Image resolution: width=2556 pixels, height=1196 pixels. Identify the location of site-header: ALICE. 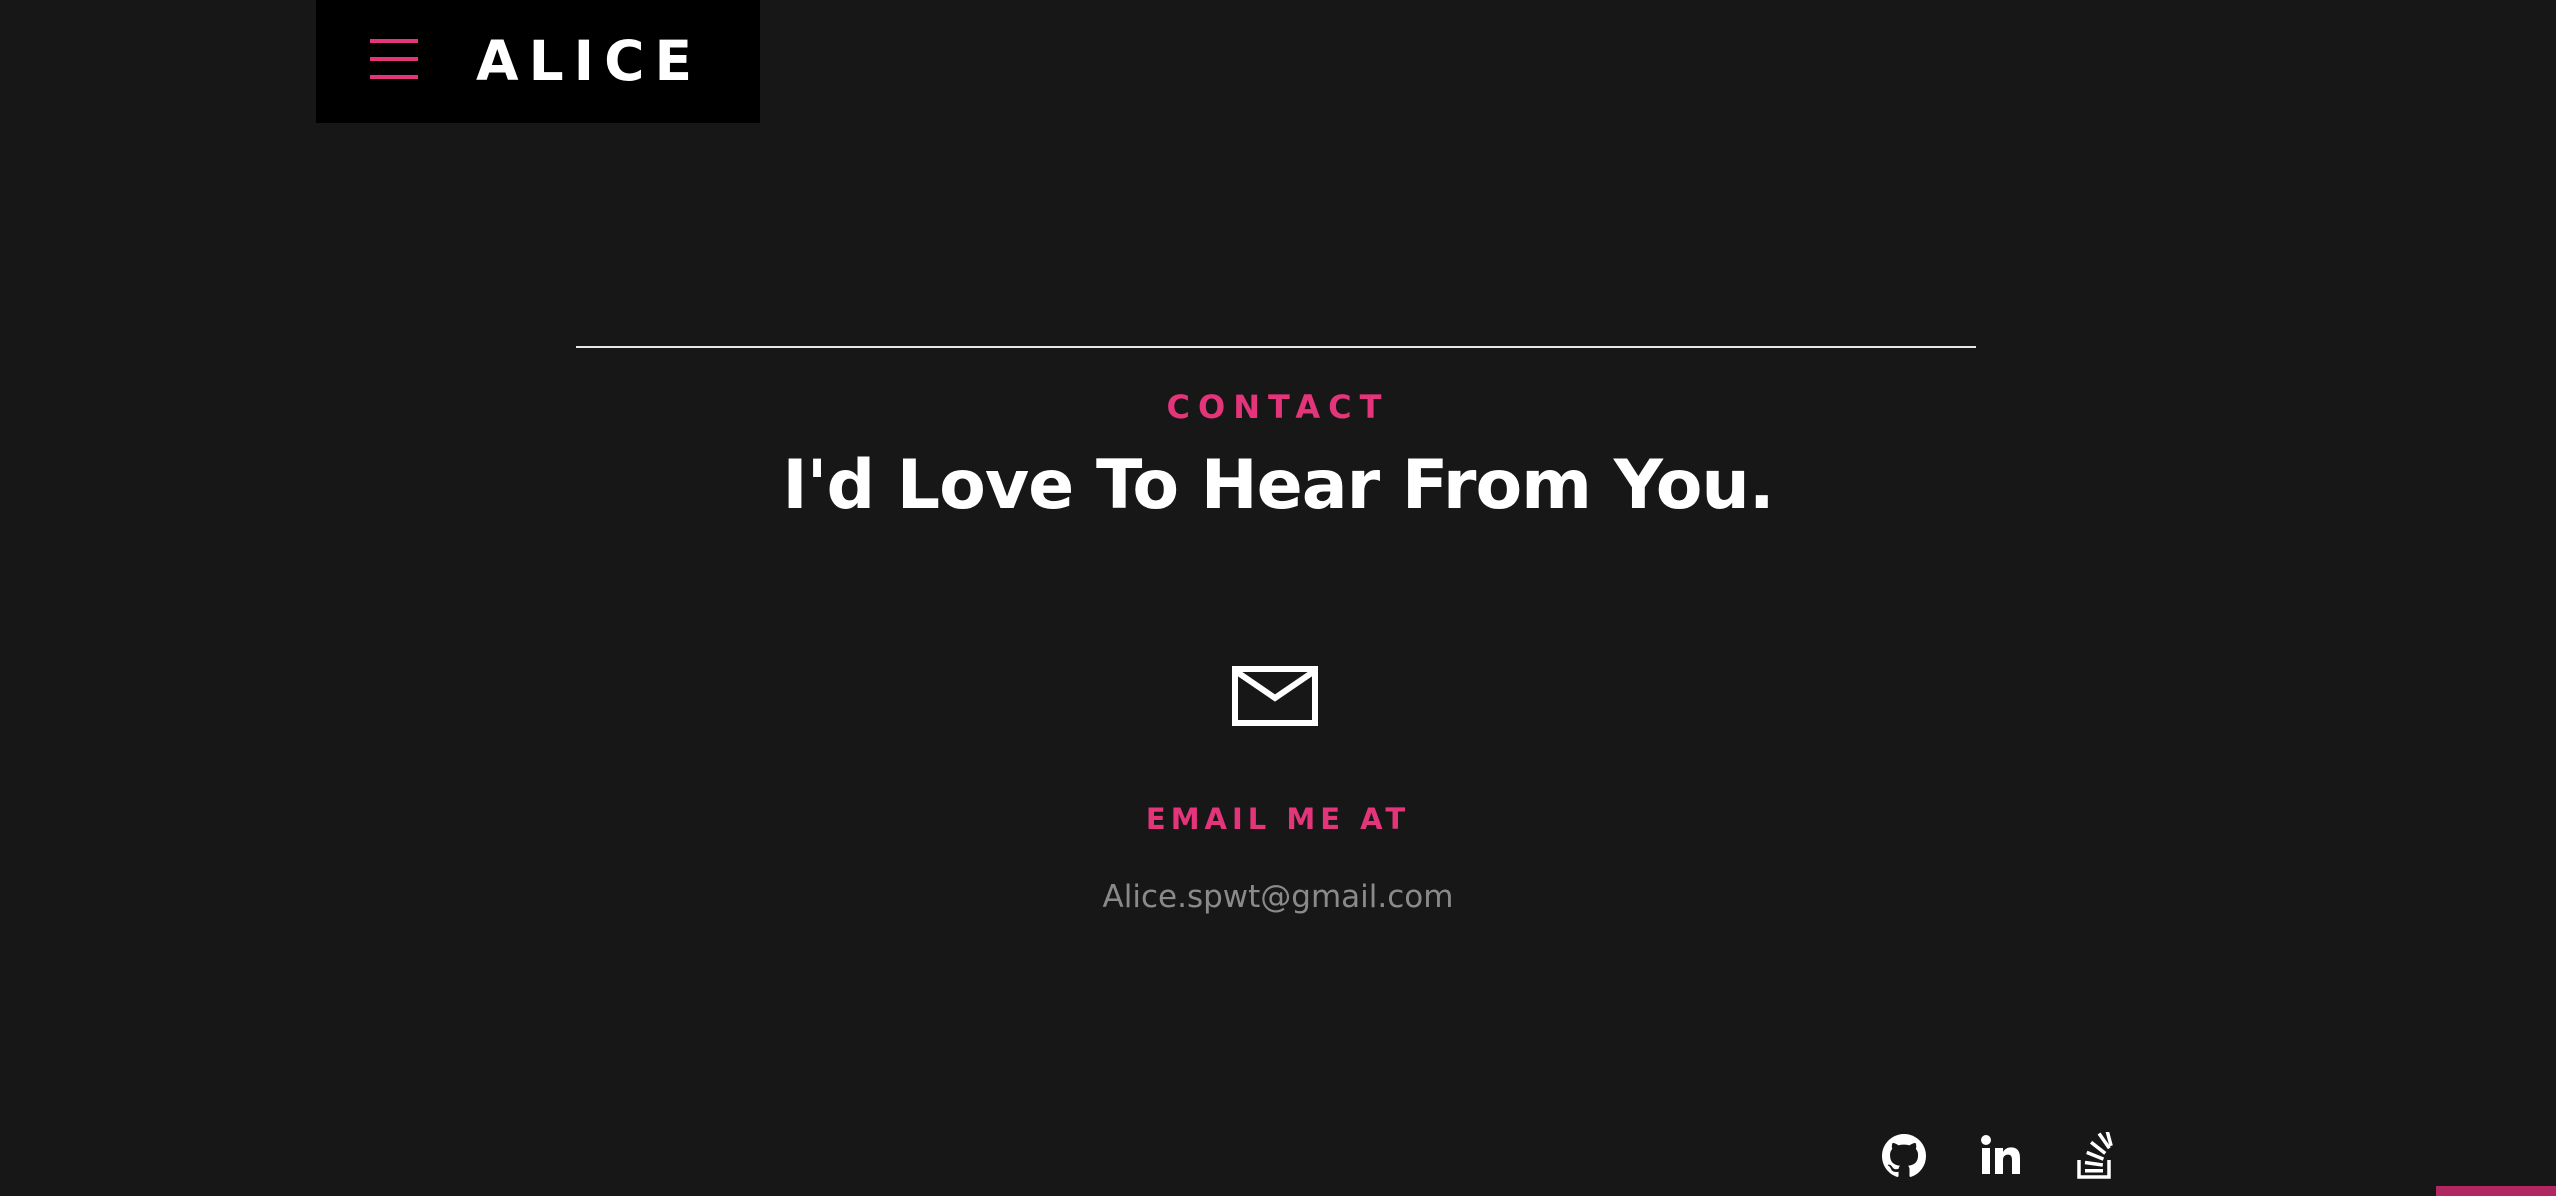
(538, 61).